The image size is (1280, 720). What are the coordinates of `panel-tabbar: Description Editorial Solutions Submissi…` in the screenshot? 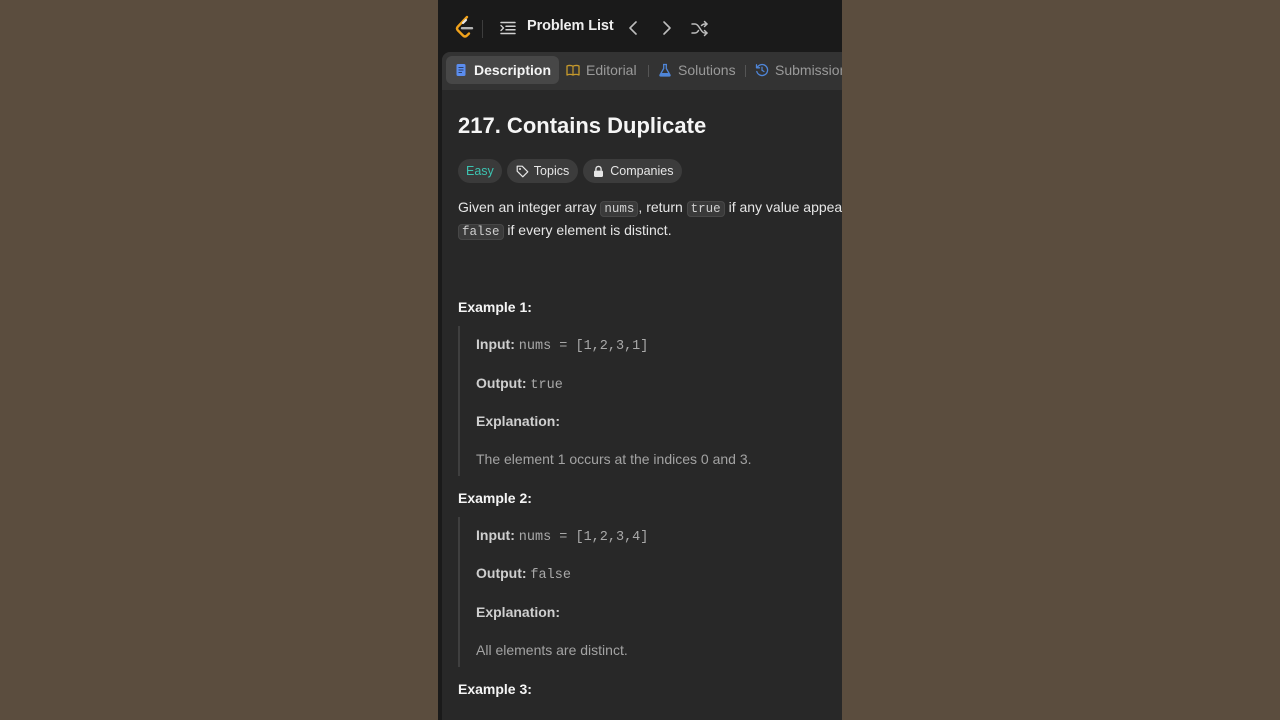 It's located at (642, 71).